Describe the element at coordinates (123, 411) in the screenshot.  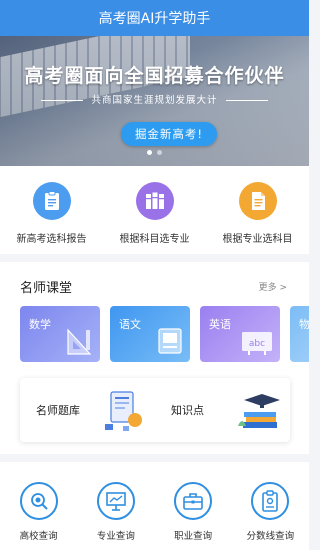
I see `question-bank-icon` at that location.